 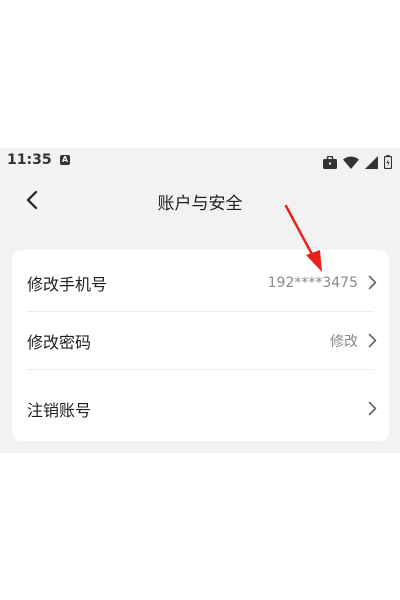 What do you see at coordinates (330, 163) in the screenshot?
I see `briefcase-icon` at bounding box center [330, 163].